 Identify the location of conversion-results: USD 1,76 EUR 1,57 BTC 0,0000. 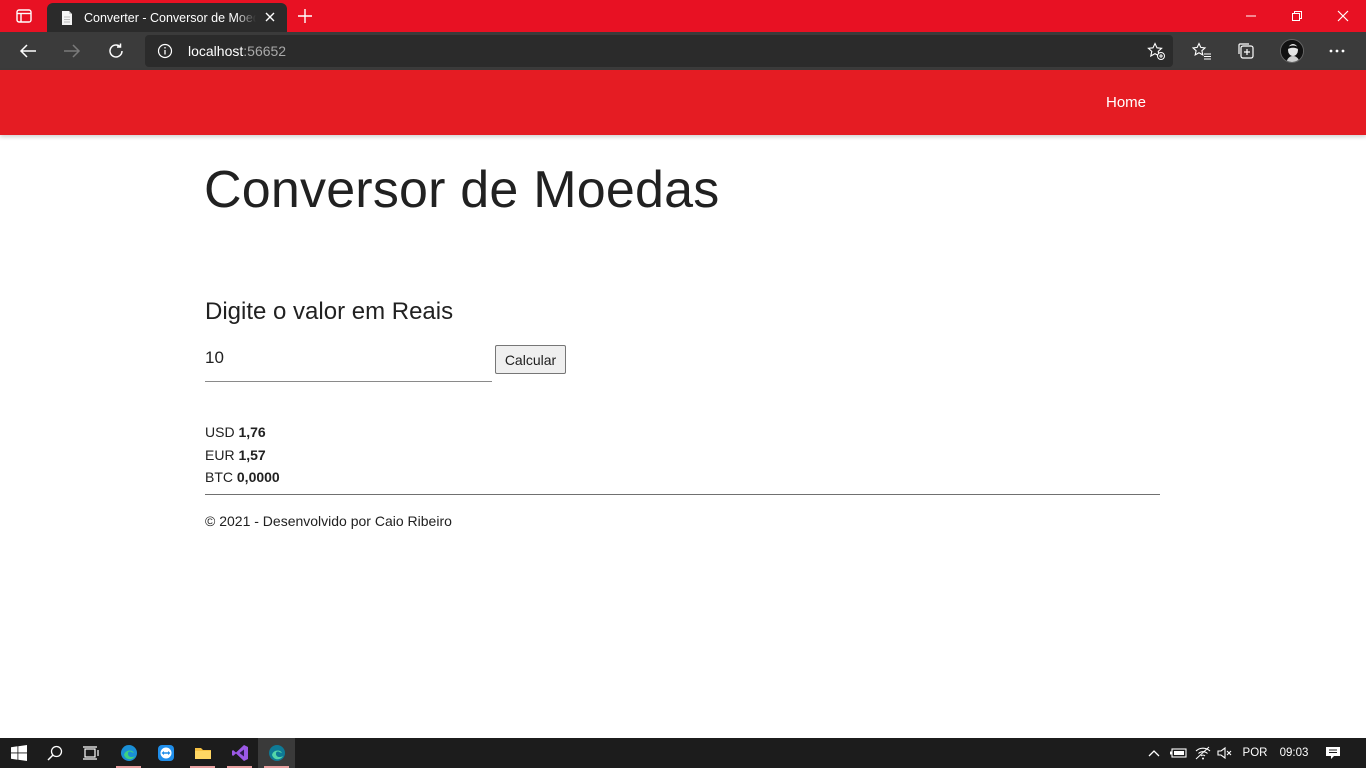
(242, 455).